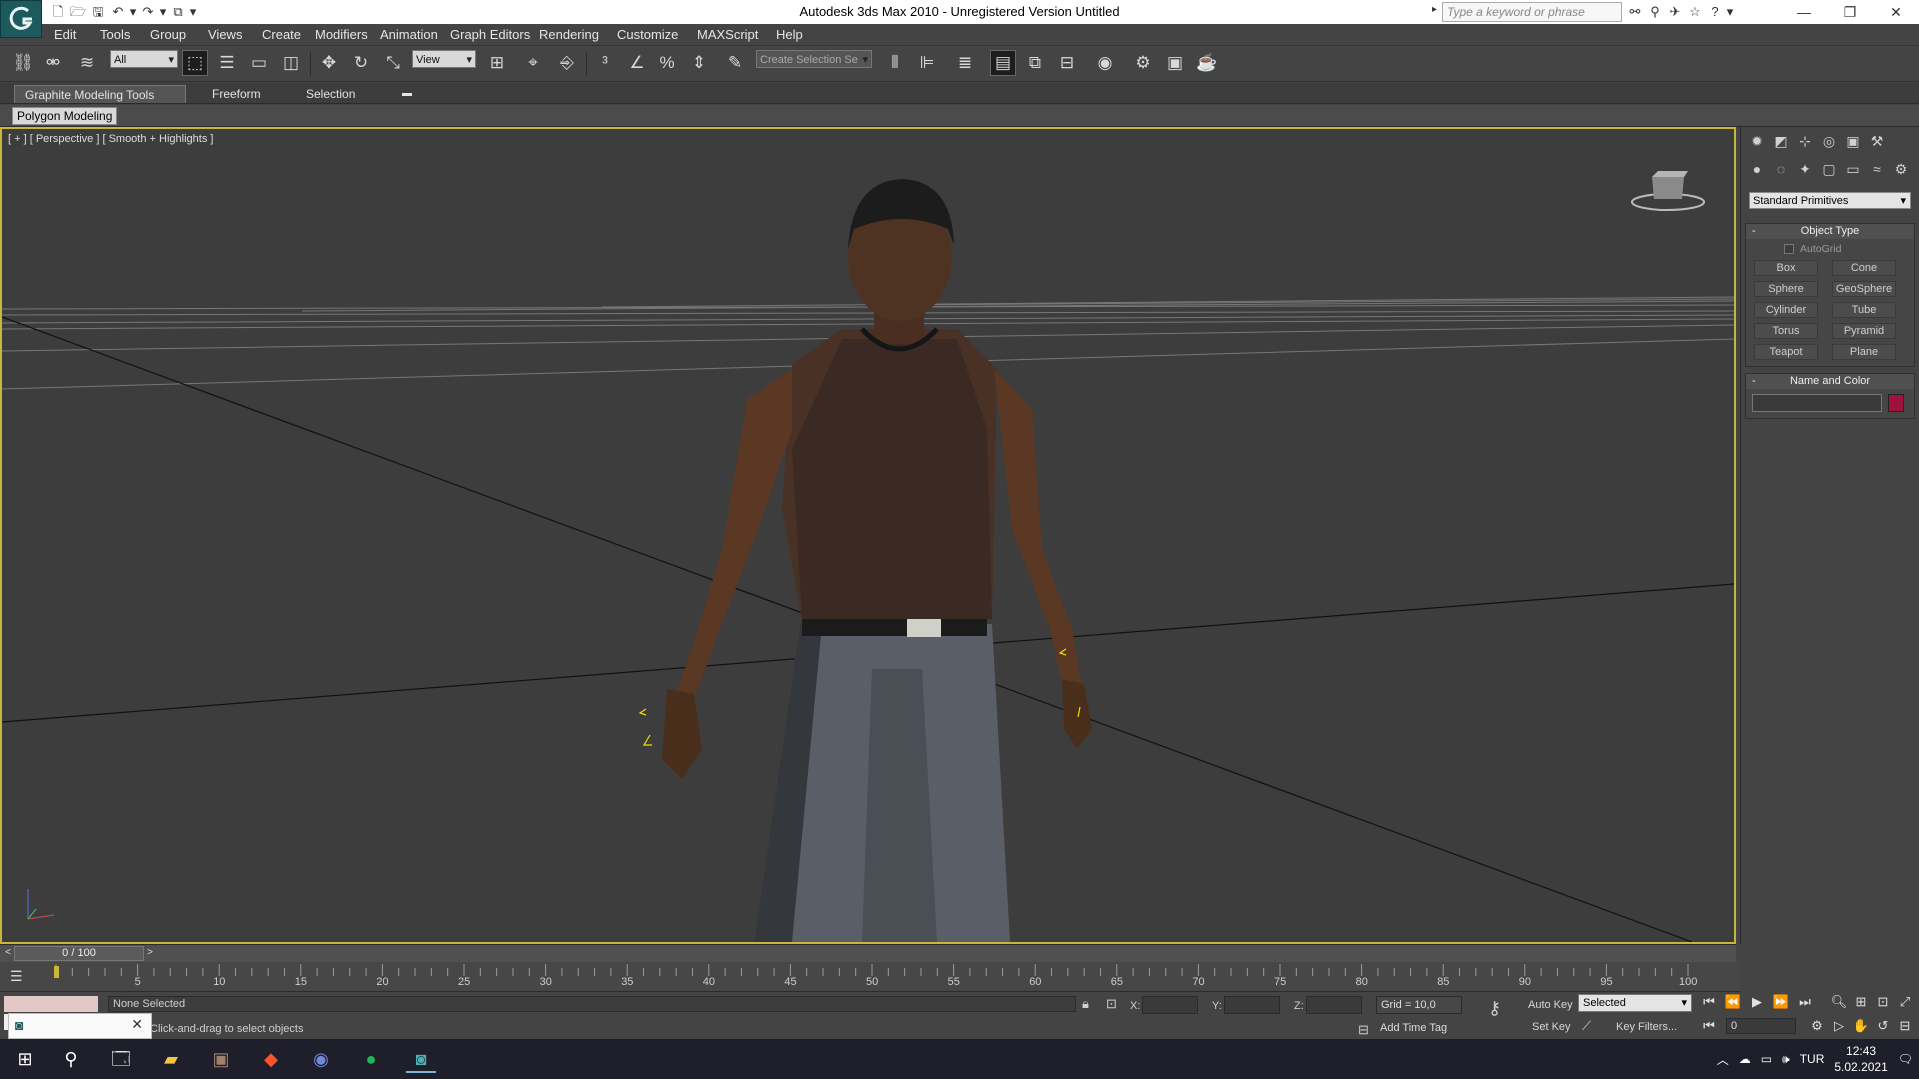  I want to click on menu-customize: Customize, so click(647, 34).